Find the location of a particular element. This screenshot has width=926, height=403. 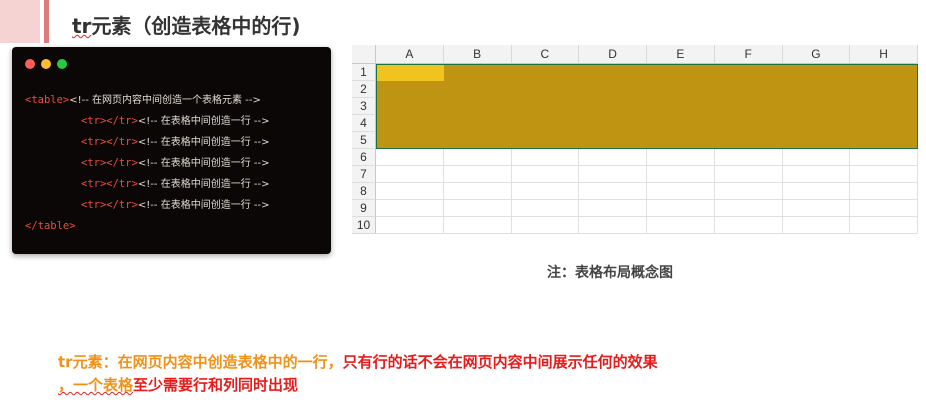

code-tag: <table> is located at coordinates (47, 100).